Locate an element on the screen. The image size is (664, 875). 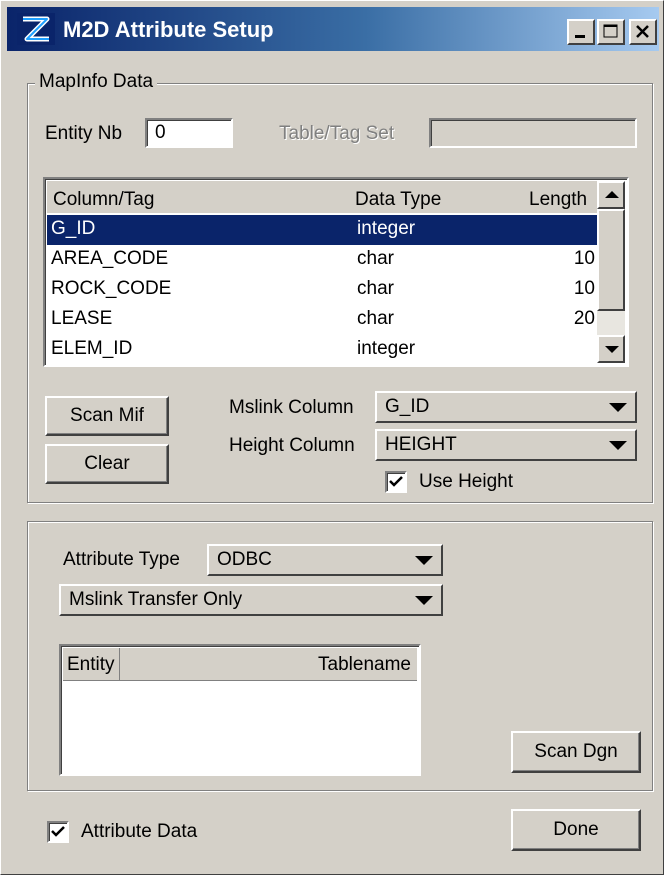
maximize-button is located at coordinates (611, 32).